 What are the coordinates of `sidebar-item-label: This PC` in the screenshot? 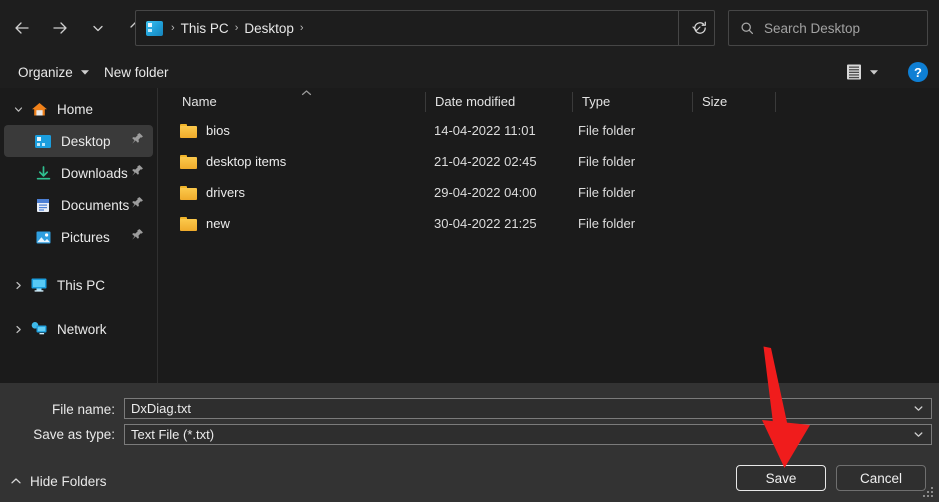 It's located at (81, 285).